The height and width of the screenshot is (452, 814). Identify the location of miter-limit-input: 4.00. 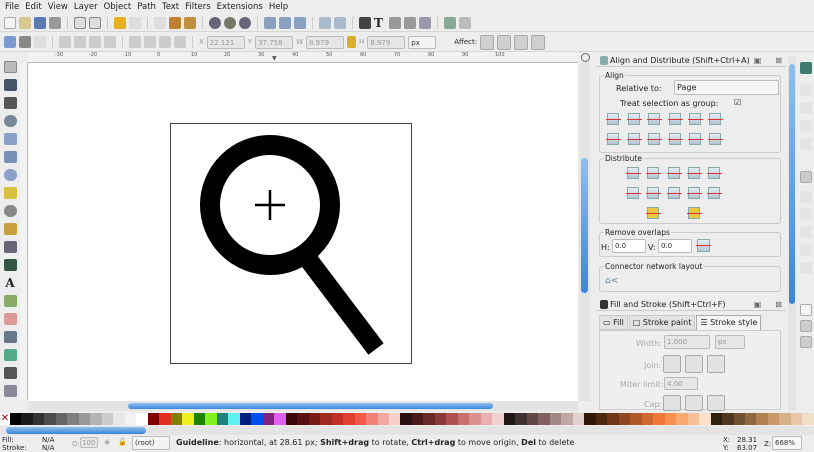
(681, 383).